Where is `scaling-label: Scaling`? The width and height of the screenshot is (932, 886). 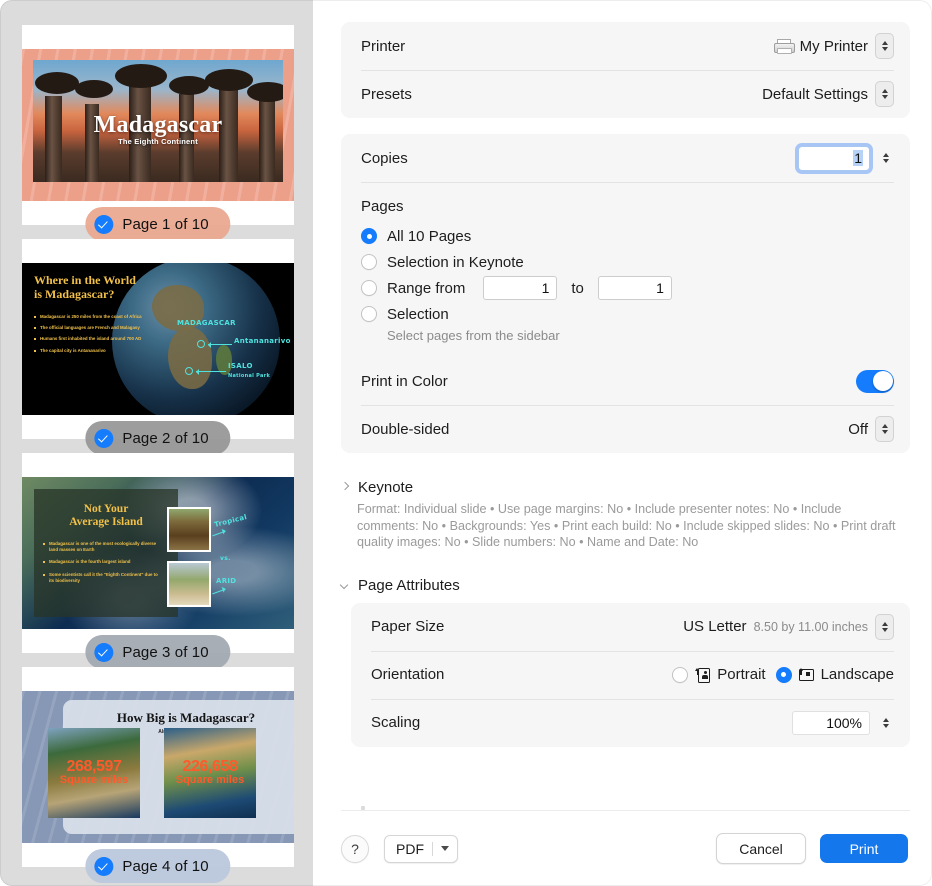 scaling-label: Scaling is located at coordinates (396, 722).